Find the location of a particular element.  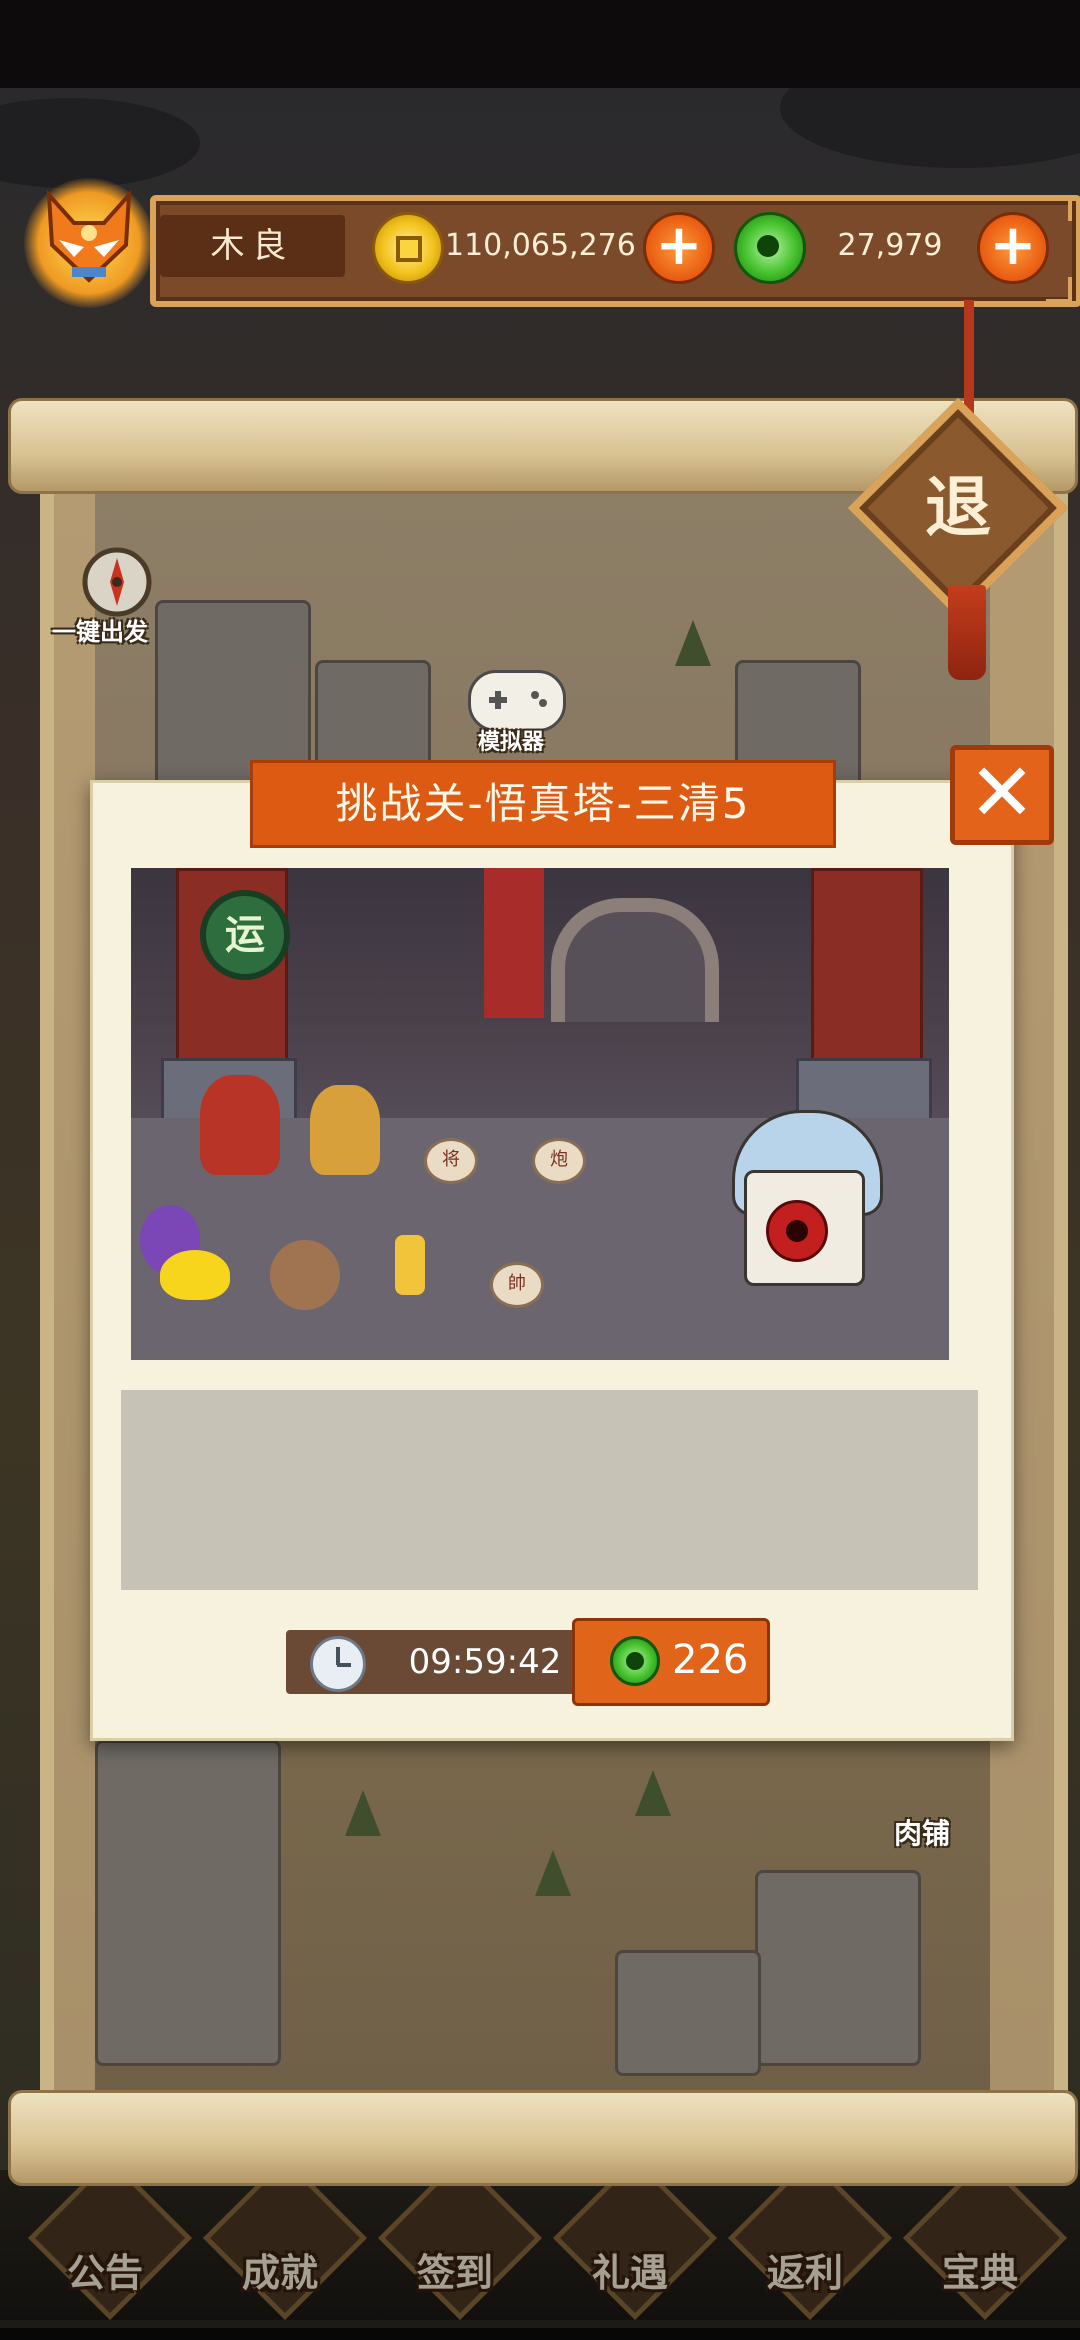

player-name: 木良 is located at coordinates (252, 246).